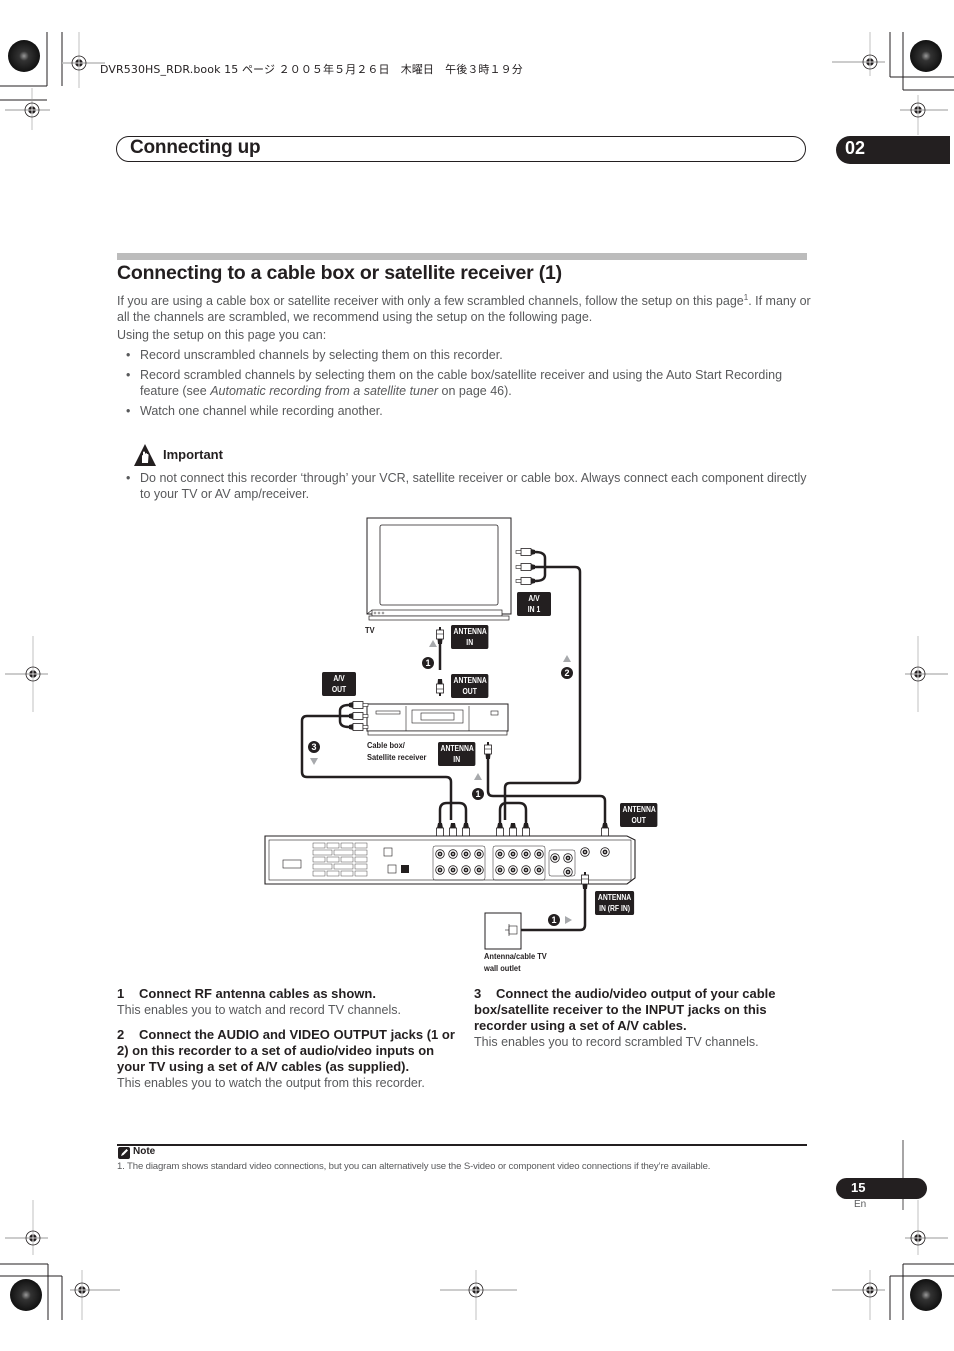 This screenshot has width=954, height=1351. Describe the element at coordinates (222, 335) in the screenshot. I see `lead-in-text: Using the setup on this page you can:` at that location.